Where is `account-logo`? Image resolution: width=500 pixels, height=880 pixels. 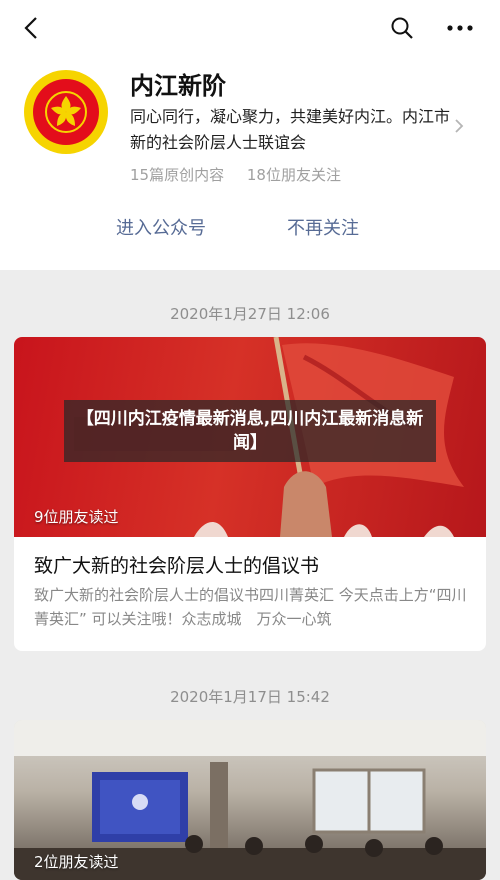
account-logo is located at coordinates (66, 112).